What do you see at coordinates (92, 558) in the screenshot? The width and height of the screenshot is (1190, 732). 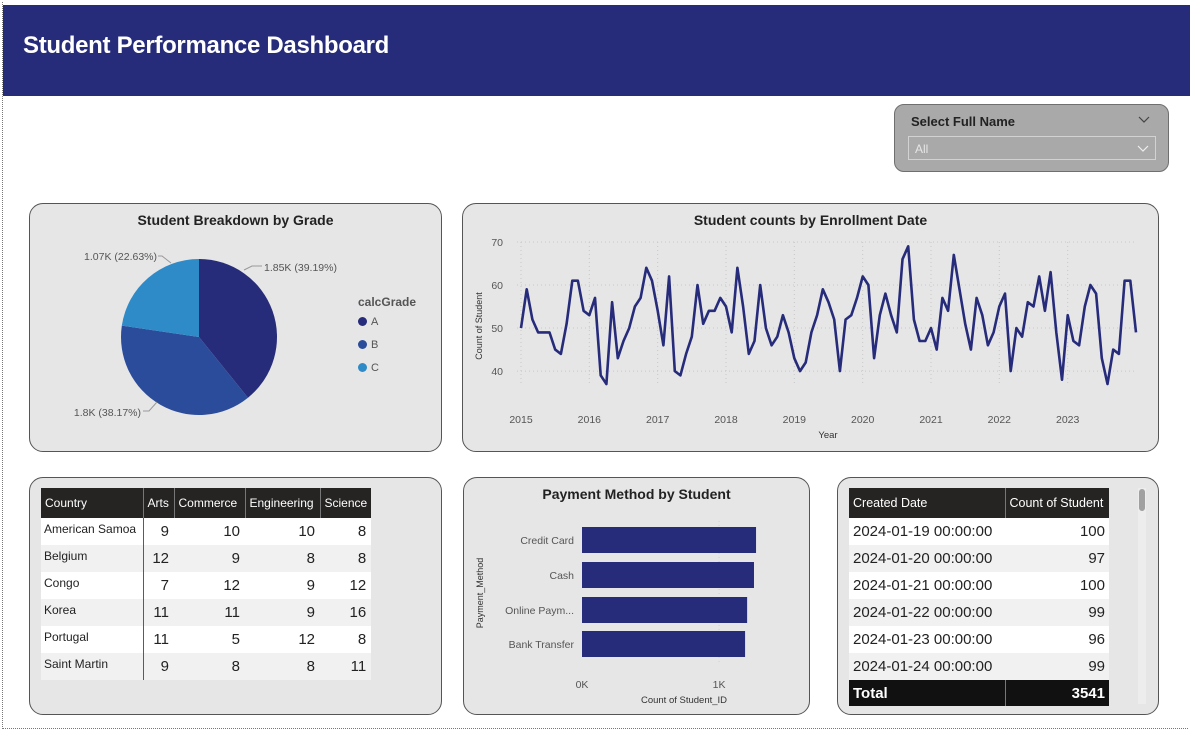 I see `country-cell: Belgium` at bounding box center [92, 558].